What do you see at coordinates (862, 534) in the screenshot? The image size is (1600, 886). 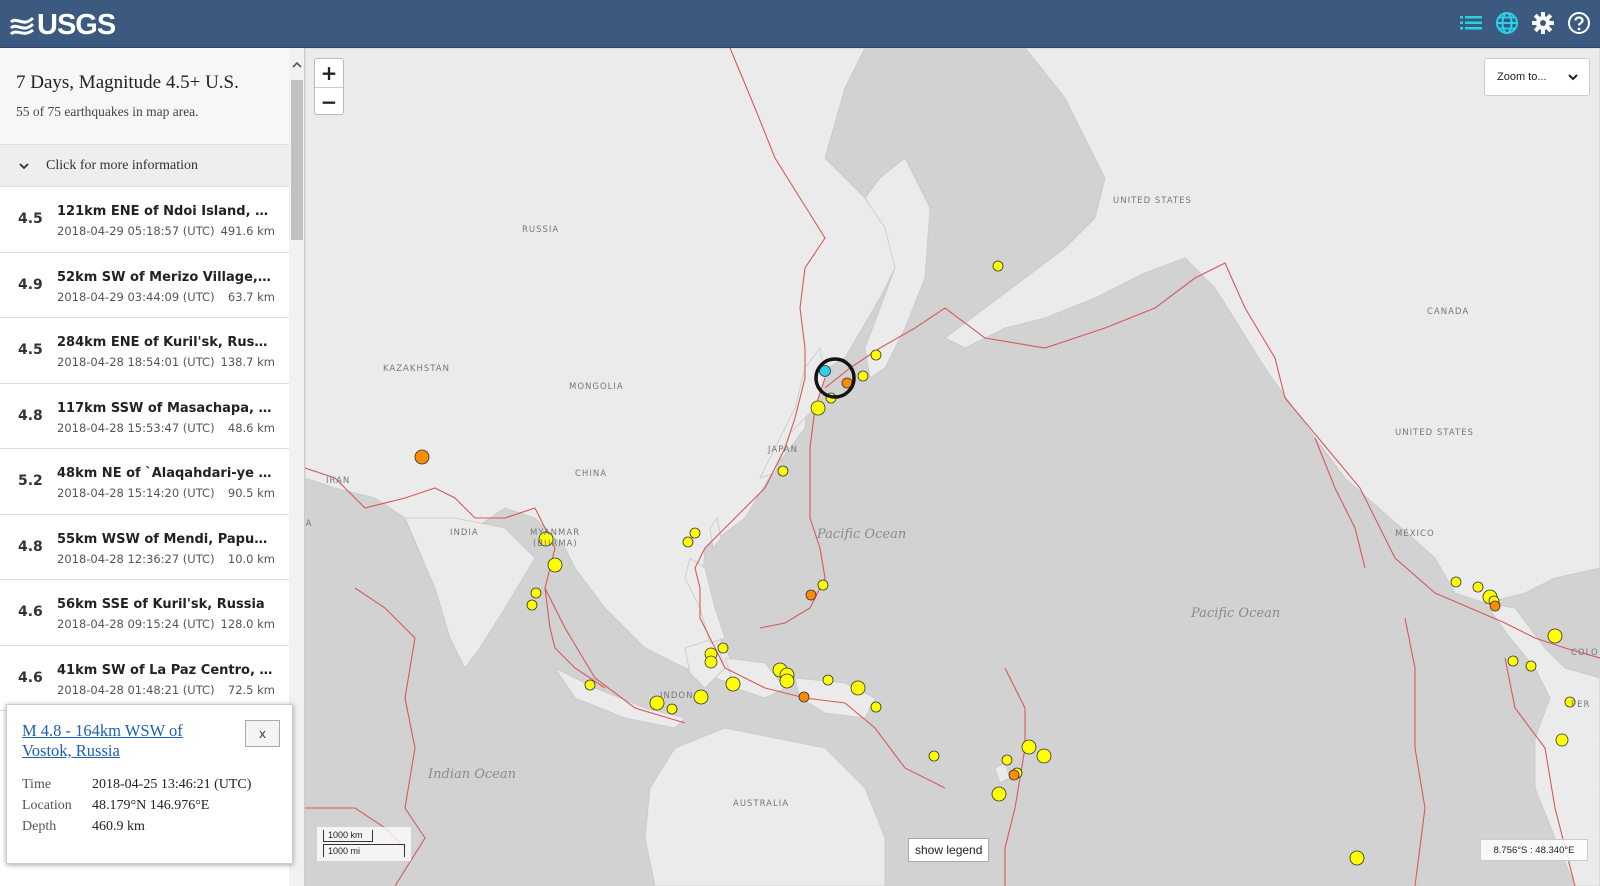 I see `label-pacific-ocean-west: Pacific Ocean` at bounding box center [862, 534].